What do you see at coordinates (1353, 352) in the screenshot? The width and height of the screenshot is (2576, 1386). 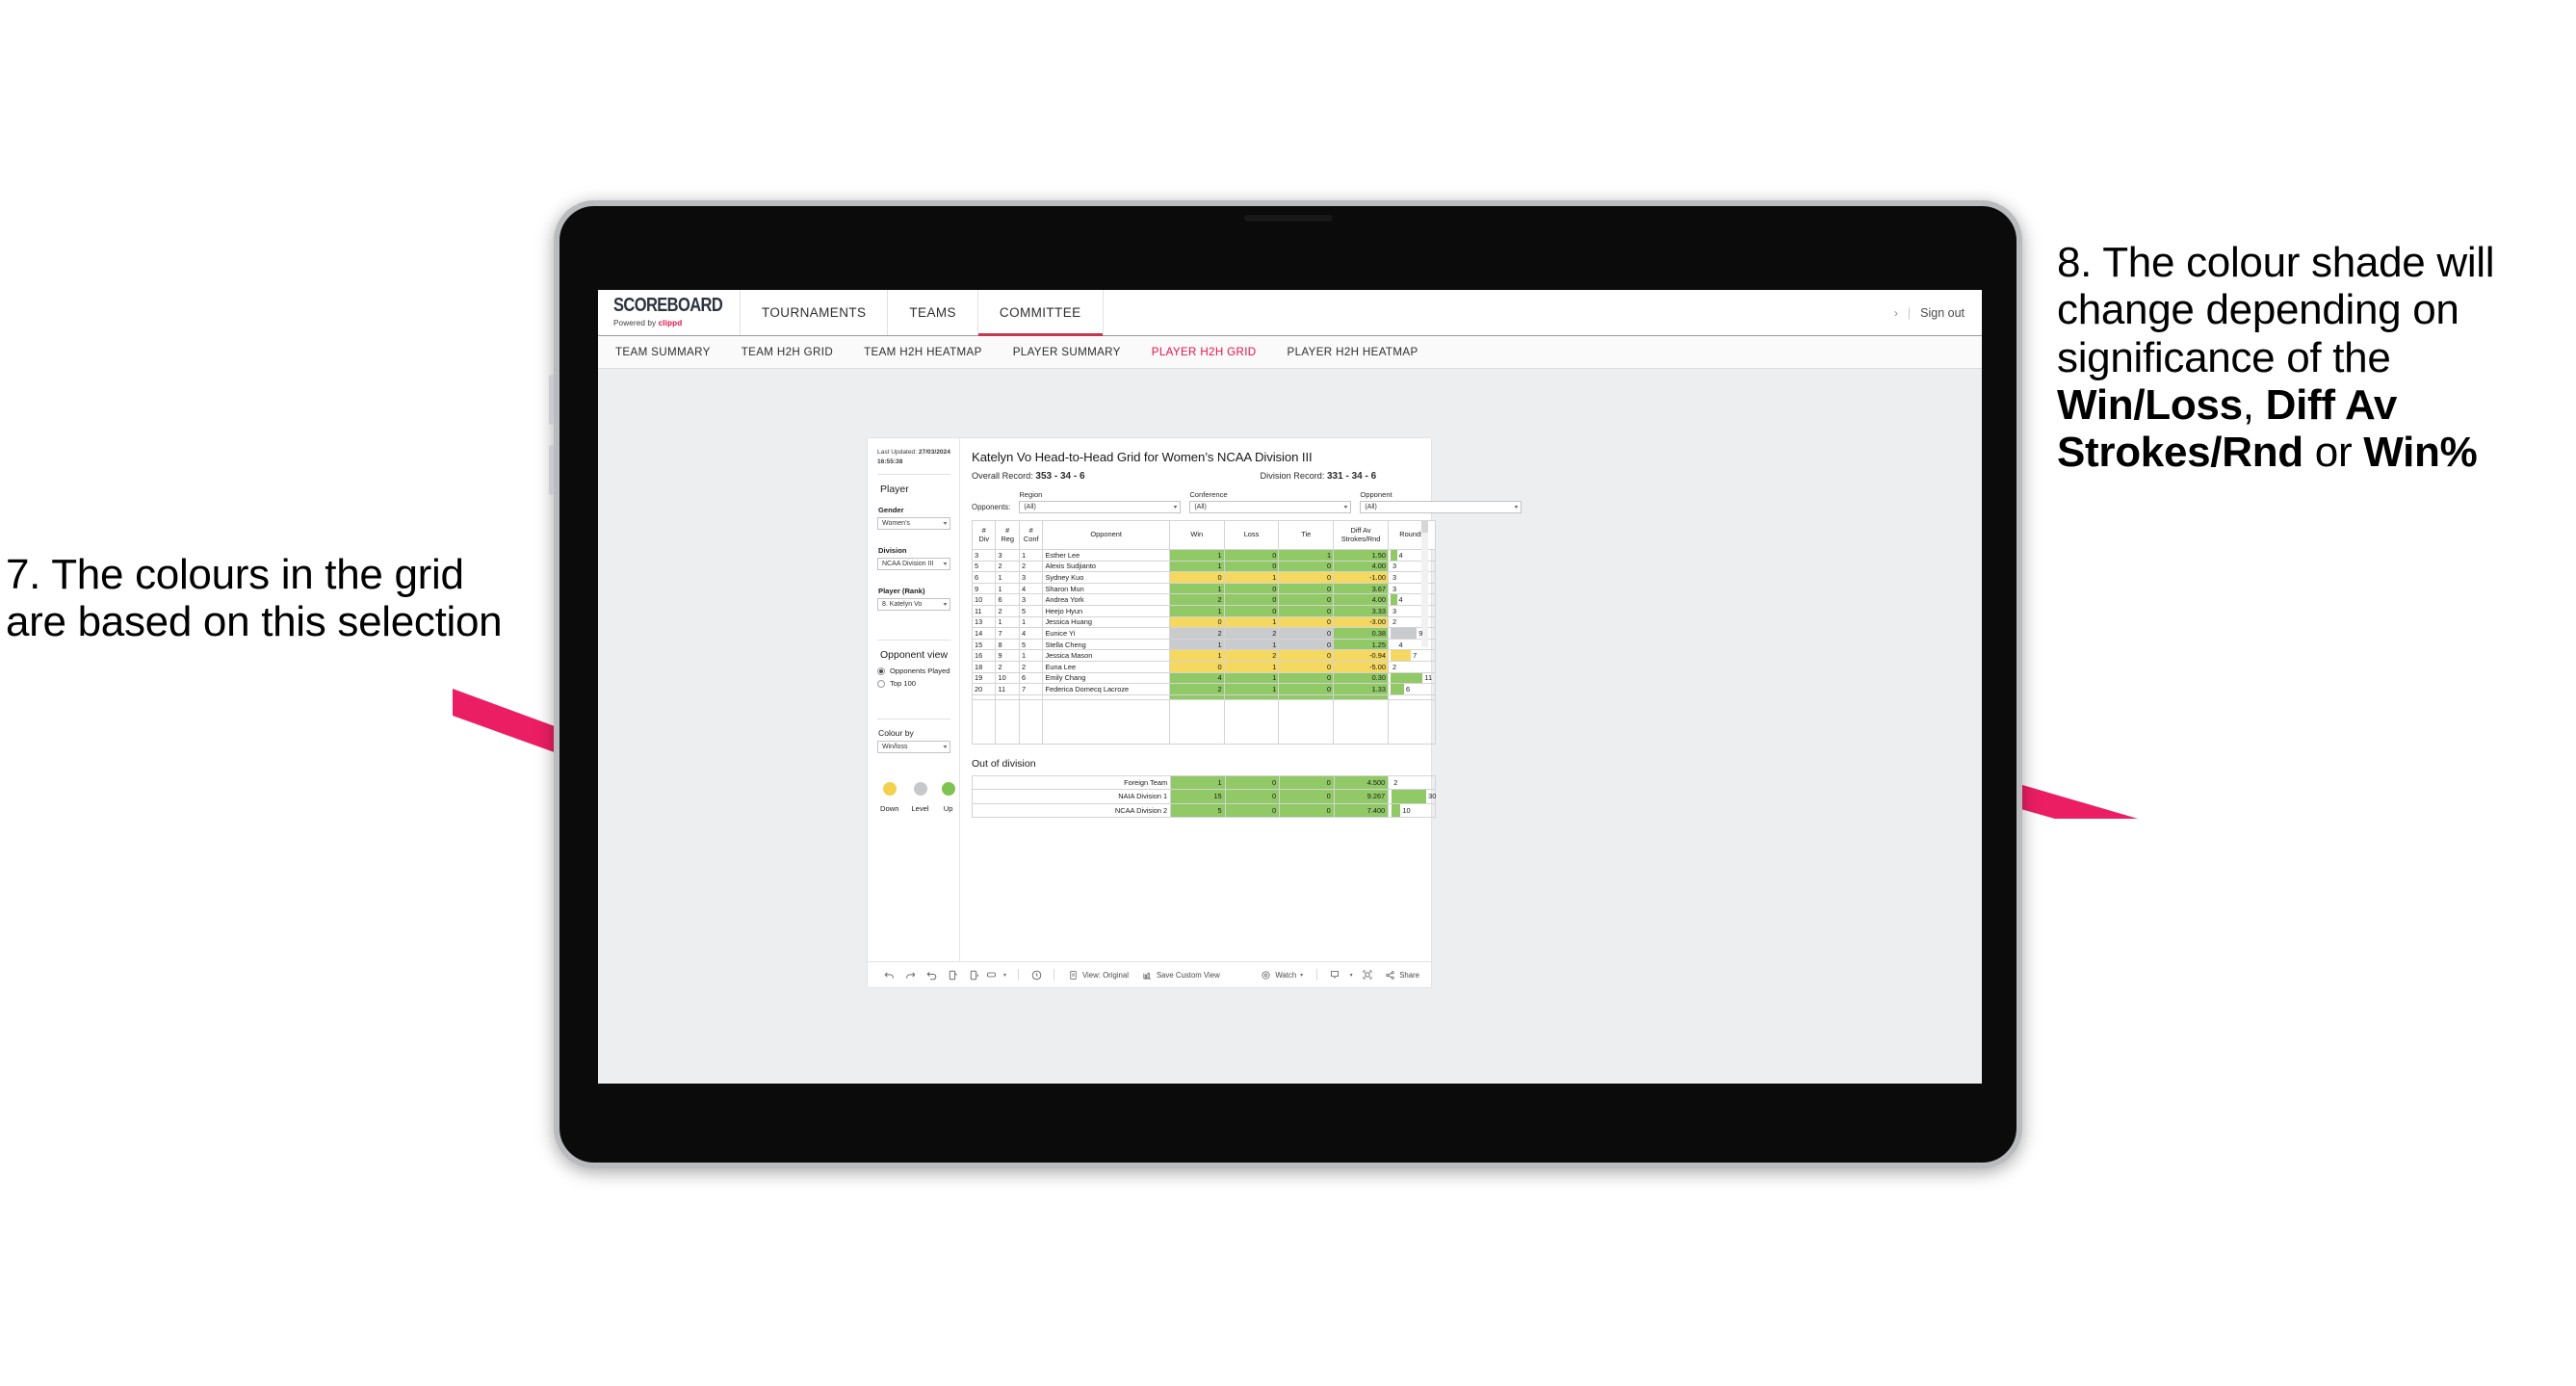 I see `subnav-item-player-h2h-heatmap: PLAYER H2H HEATMAP` at bounding box center [1353, 352].